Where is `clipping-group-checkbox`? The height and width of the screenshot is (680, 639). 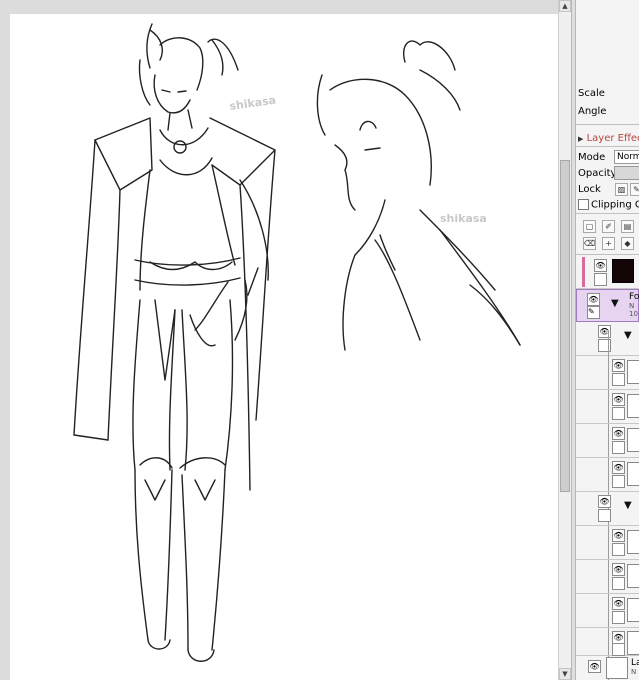 clipping-group-checkbox is located at coordinates (583, 204).